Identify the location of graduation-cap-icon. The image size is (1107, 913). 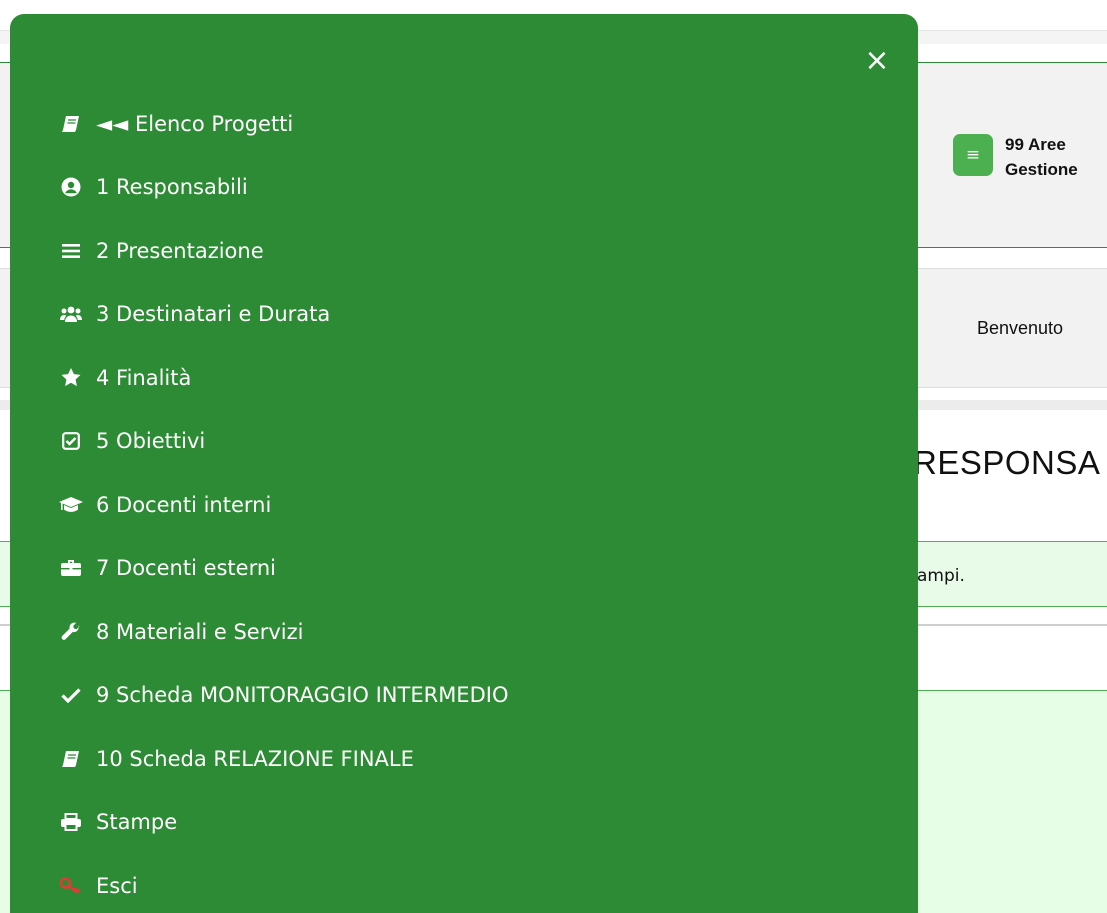
(71, 505).